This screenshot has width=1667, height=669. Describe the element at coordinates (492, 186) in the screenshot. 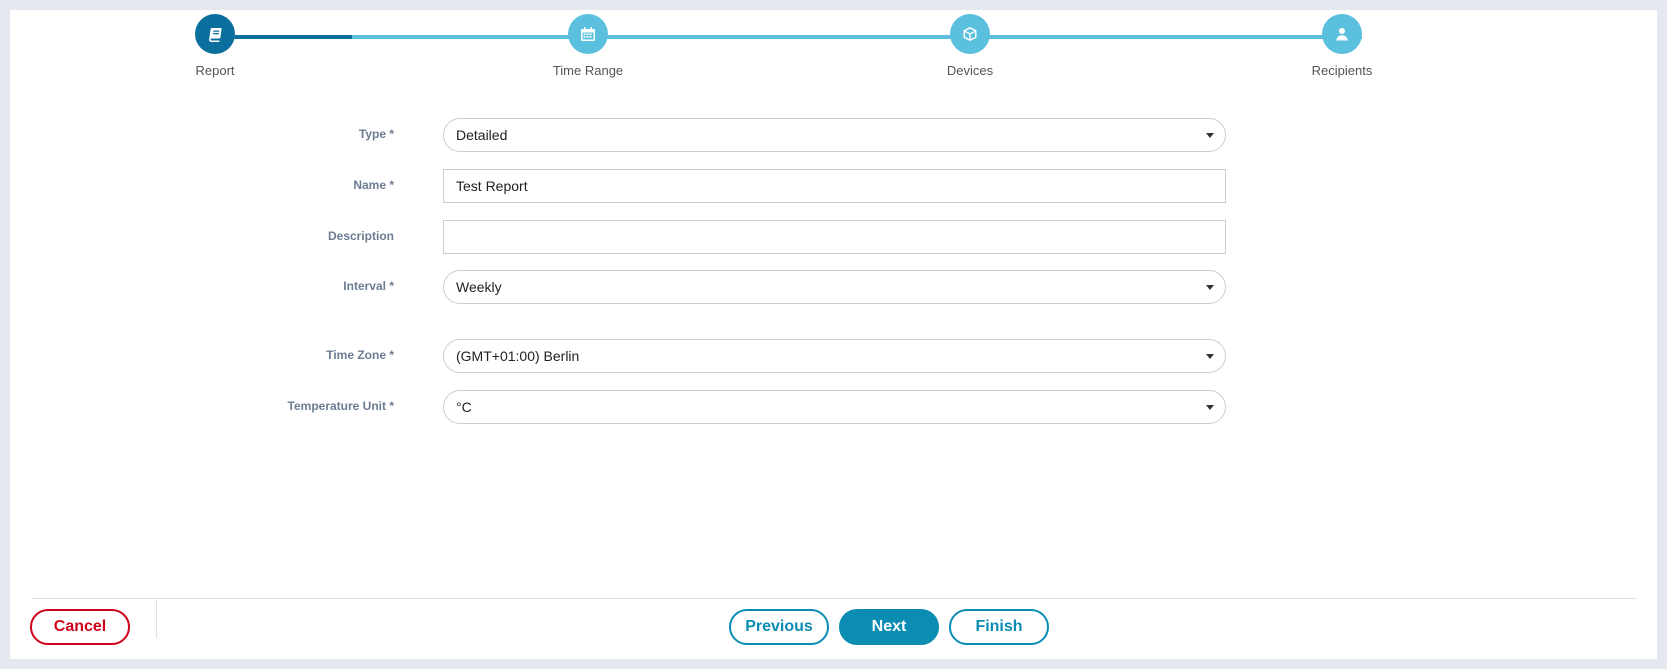

I see `name-value: Test Report` at that location.